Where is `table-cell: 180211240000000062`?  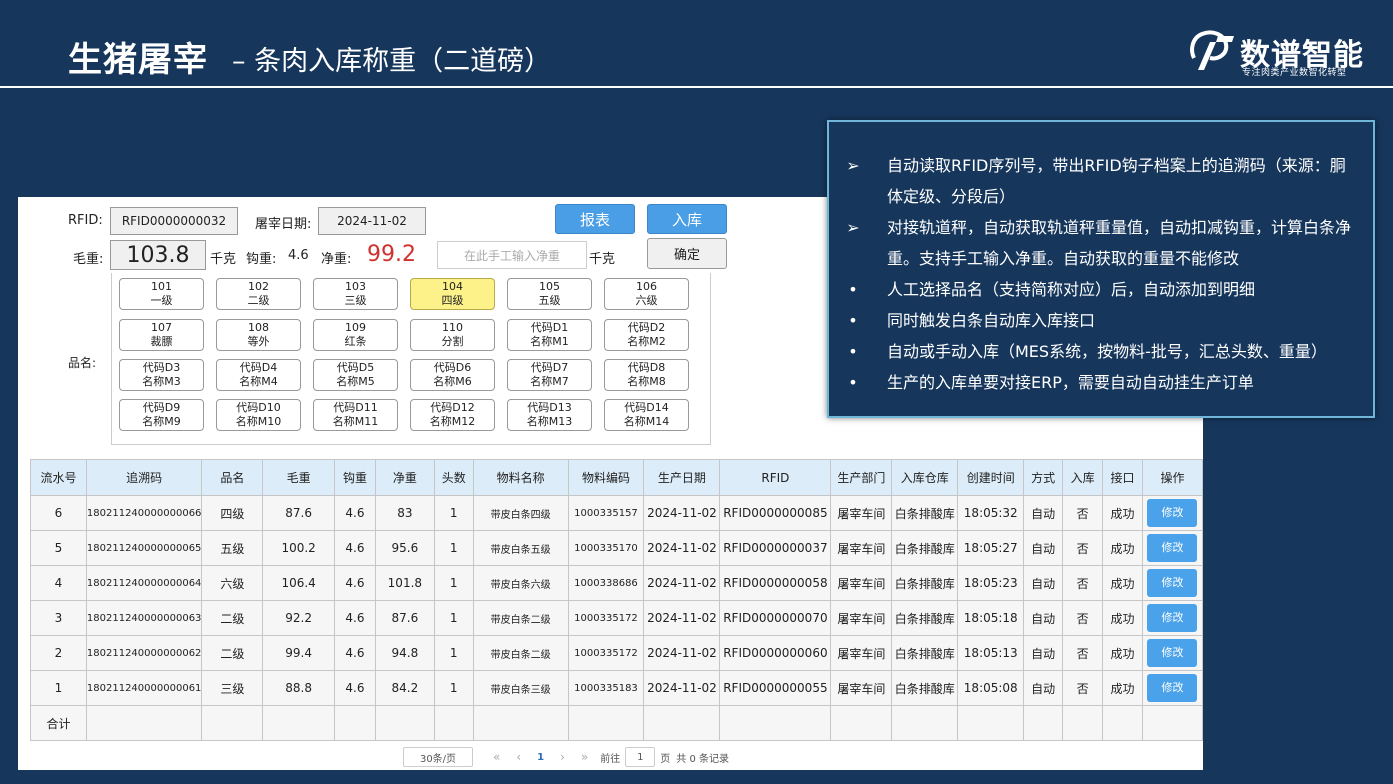 table-cell: 180211240000000062 is located at coordinates (144, 653).